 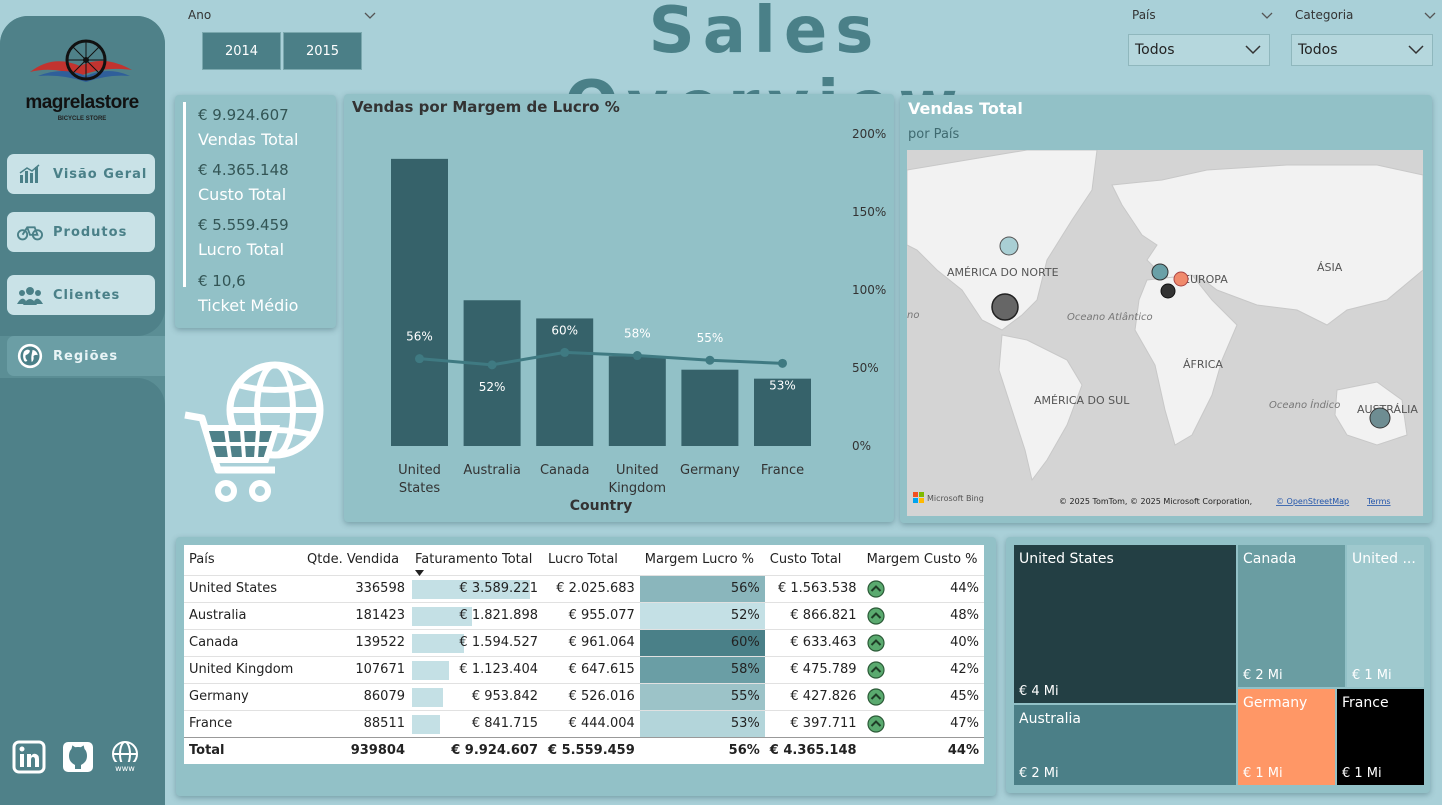 I want to click on bubble-united-states, so click(x=1005, y=307).